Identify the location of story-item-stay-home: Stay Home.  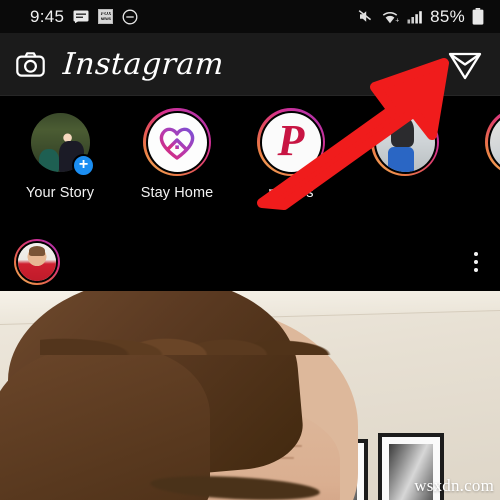
(177, 154).